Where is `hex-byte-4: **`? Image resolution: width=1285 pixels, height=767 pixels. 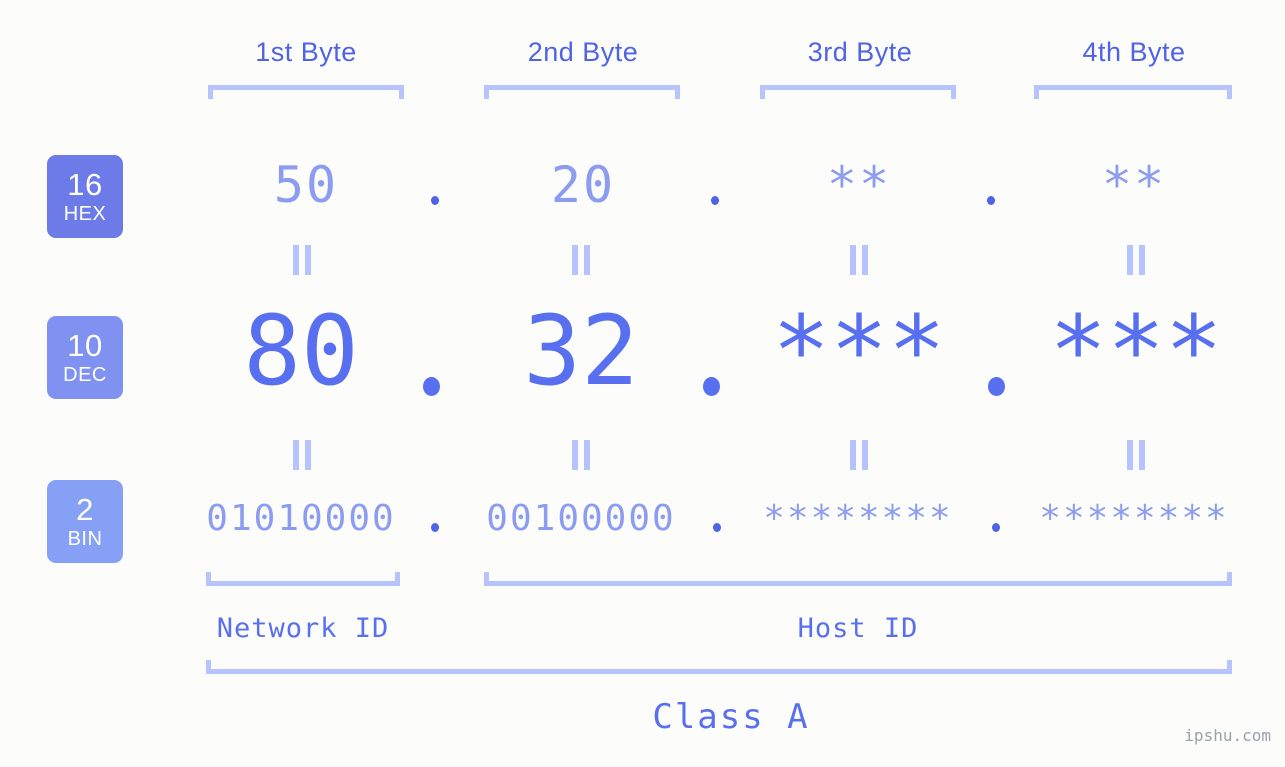
hex-byte-4: ** is located at coordinates (1134, 185).